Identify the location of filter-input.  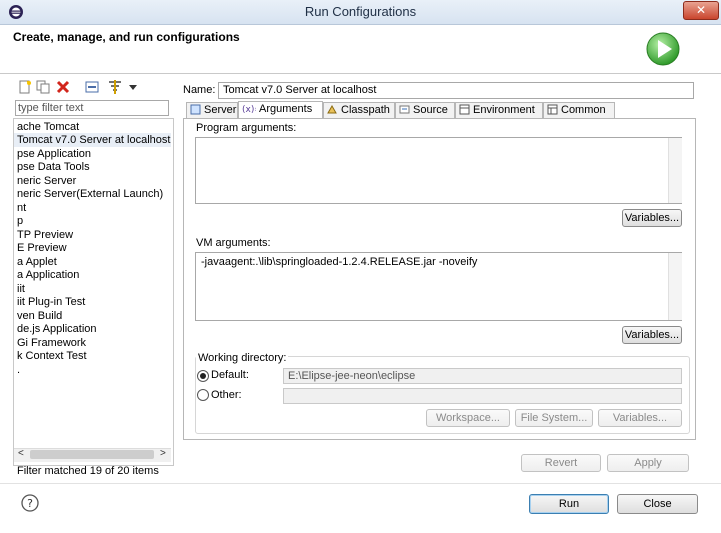
(92, 108).